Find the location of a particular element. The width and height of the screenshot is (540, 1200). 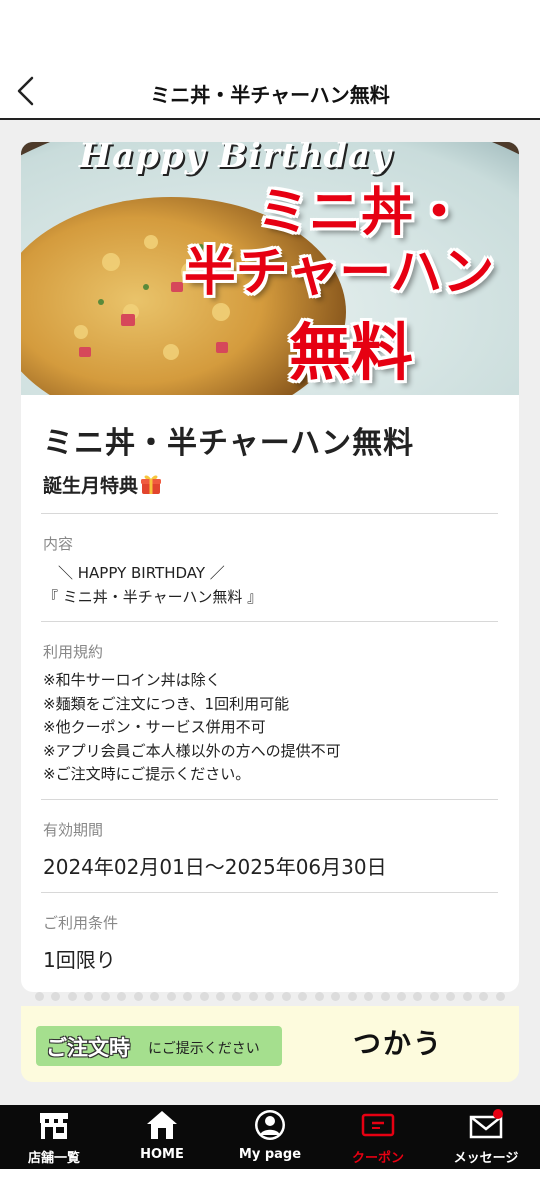

perforation is located at coordinates (270, 1002).